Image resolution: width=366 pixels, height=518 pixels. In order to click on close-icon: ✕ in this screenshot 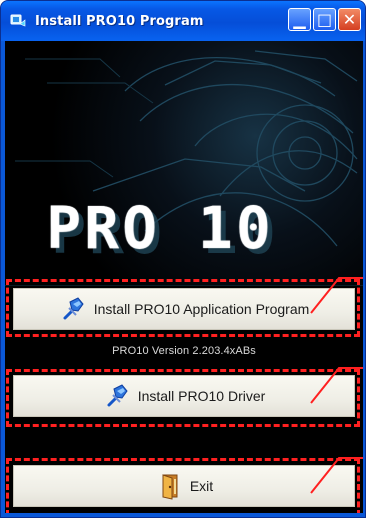, I will do `click(349, 19)`.